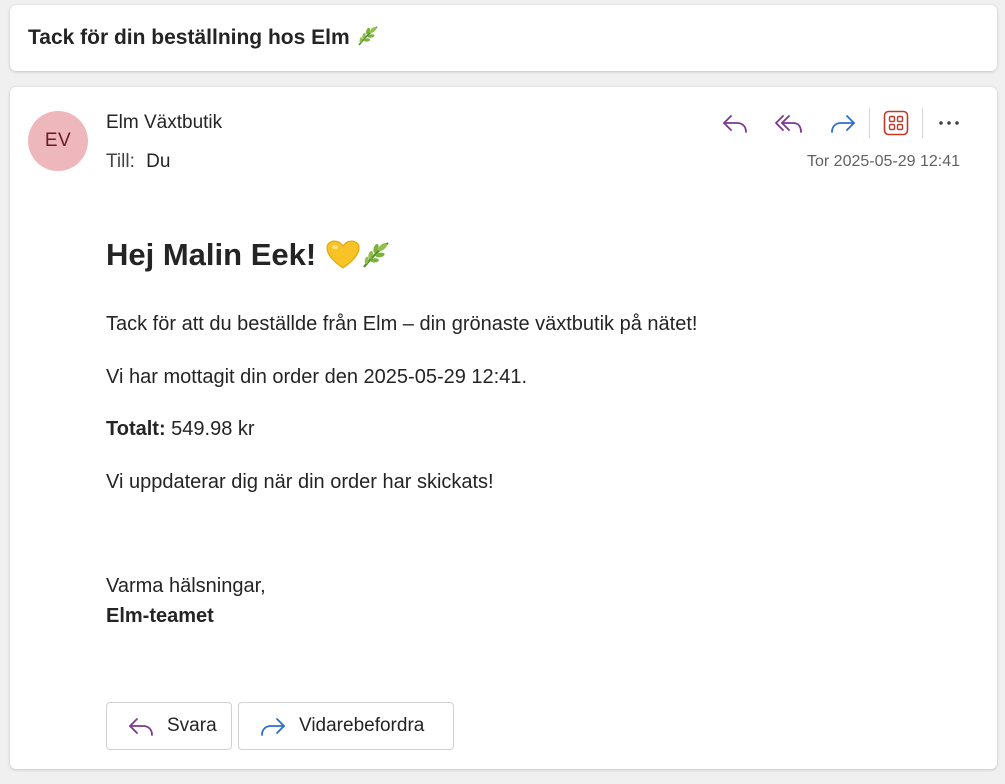 Image resolution: width=1005 pixels, height=784 pixels. Describe the element at coordinates (160, 616) in the screenshot. I see `signature: Elm-teamet` at that location.